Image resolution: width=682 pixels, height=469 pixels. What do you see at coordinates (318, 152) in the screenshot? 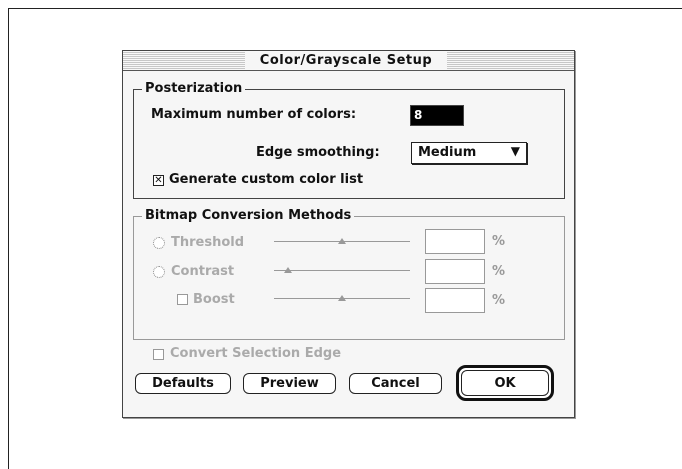
I see `edge-smoothing-label: Edge smoothing:` at bounding box center [318, 152].